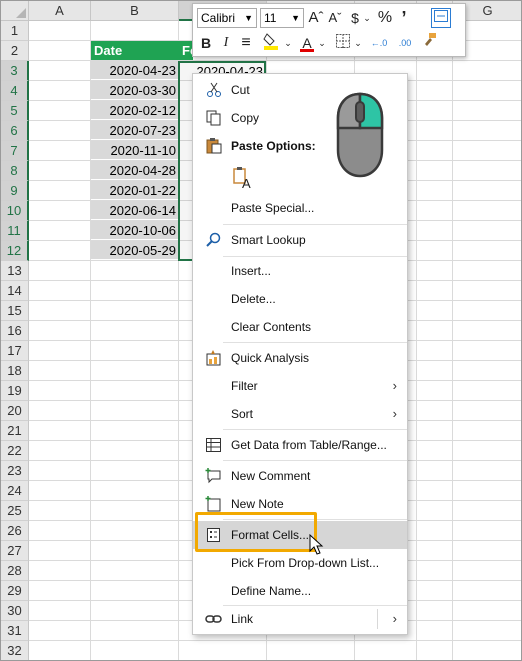 This screenshot has width=522, height=661. I want to click on row-header-25: 25, so click(15, 511).